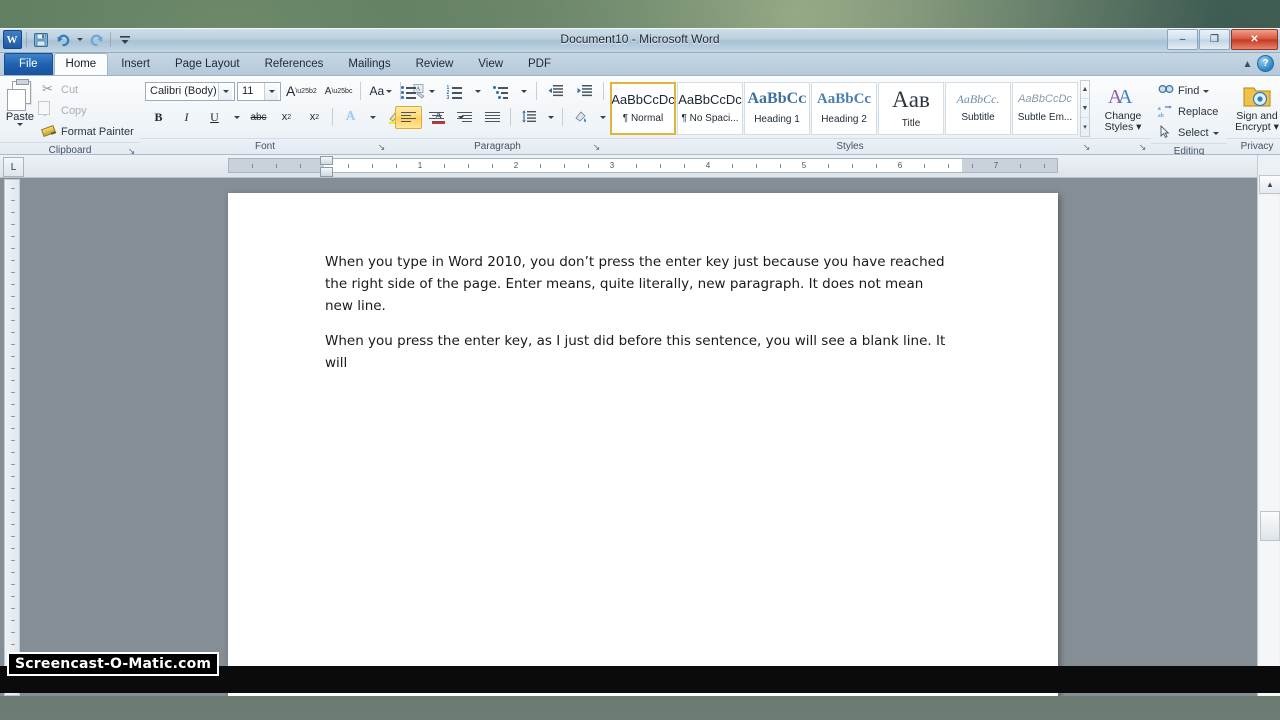 The height and width of the screenshot is (720, 1280). What do you see at coordinates (125, 40) in the screenshot?
I see `customize-qat-icon` at bounding box center [125, 40].